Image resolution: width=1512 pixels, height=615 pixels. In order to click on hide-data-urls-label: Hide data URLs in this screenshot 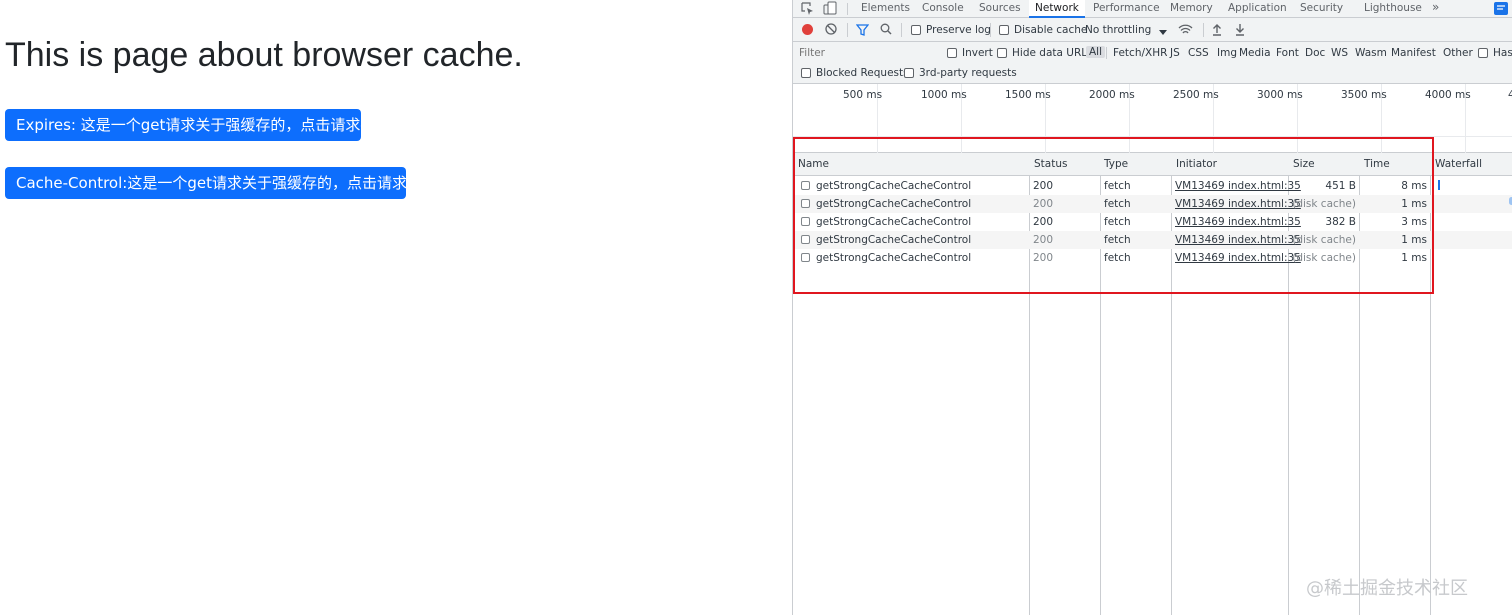, I will do `click(1052, 53)`.